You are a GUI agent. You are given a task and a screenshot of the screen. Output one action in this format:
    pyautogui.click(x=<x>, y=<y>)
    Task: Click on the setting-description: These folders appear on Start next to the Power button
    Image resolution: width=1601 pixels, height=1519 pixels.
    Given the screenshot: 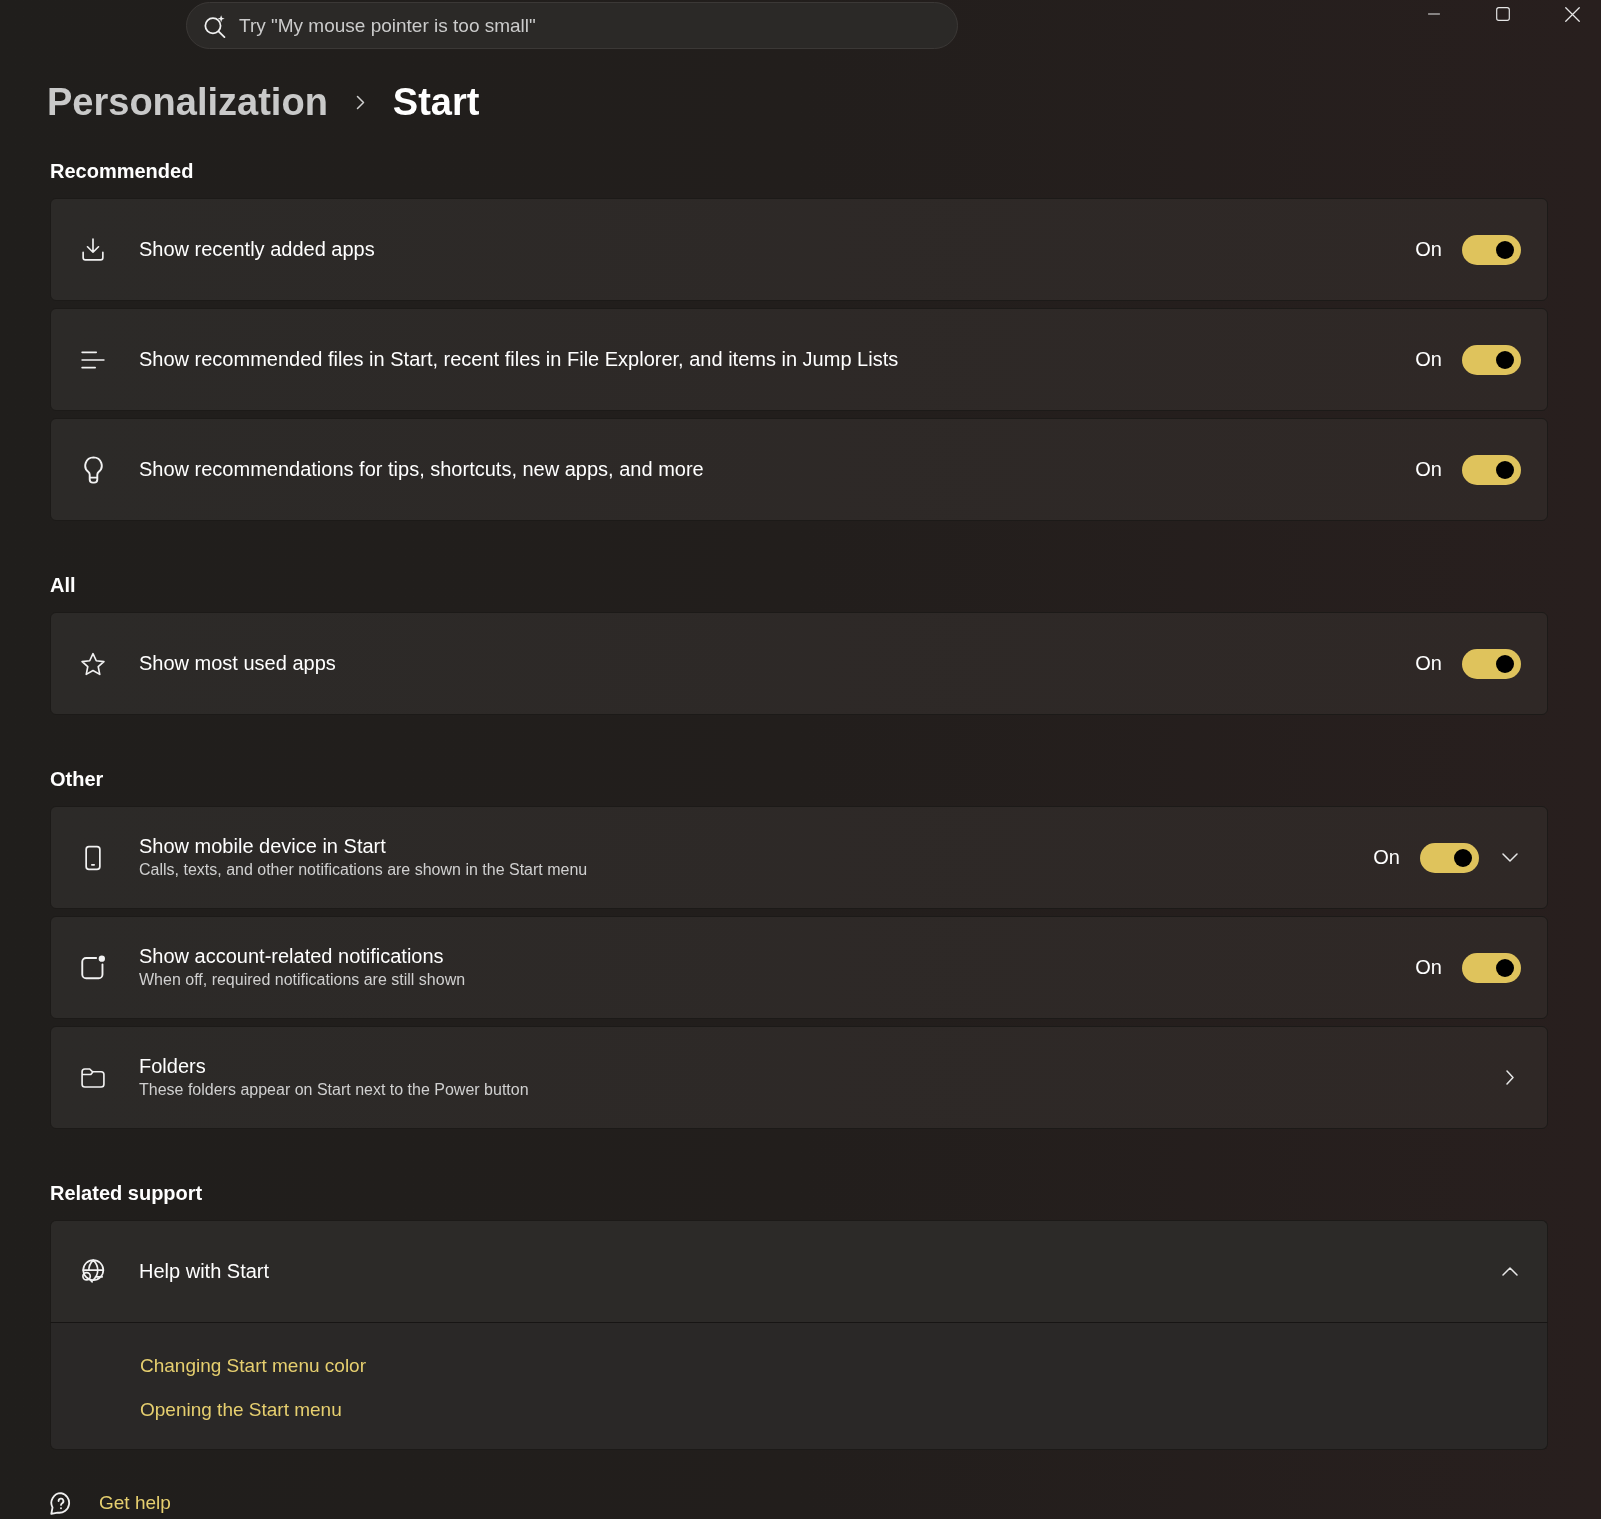 What is the action you would take?
    pyautogui.click(x=334, y=1090)
    